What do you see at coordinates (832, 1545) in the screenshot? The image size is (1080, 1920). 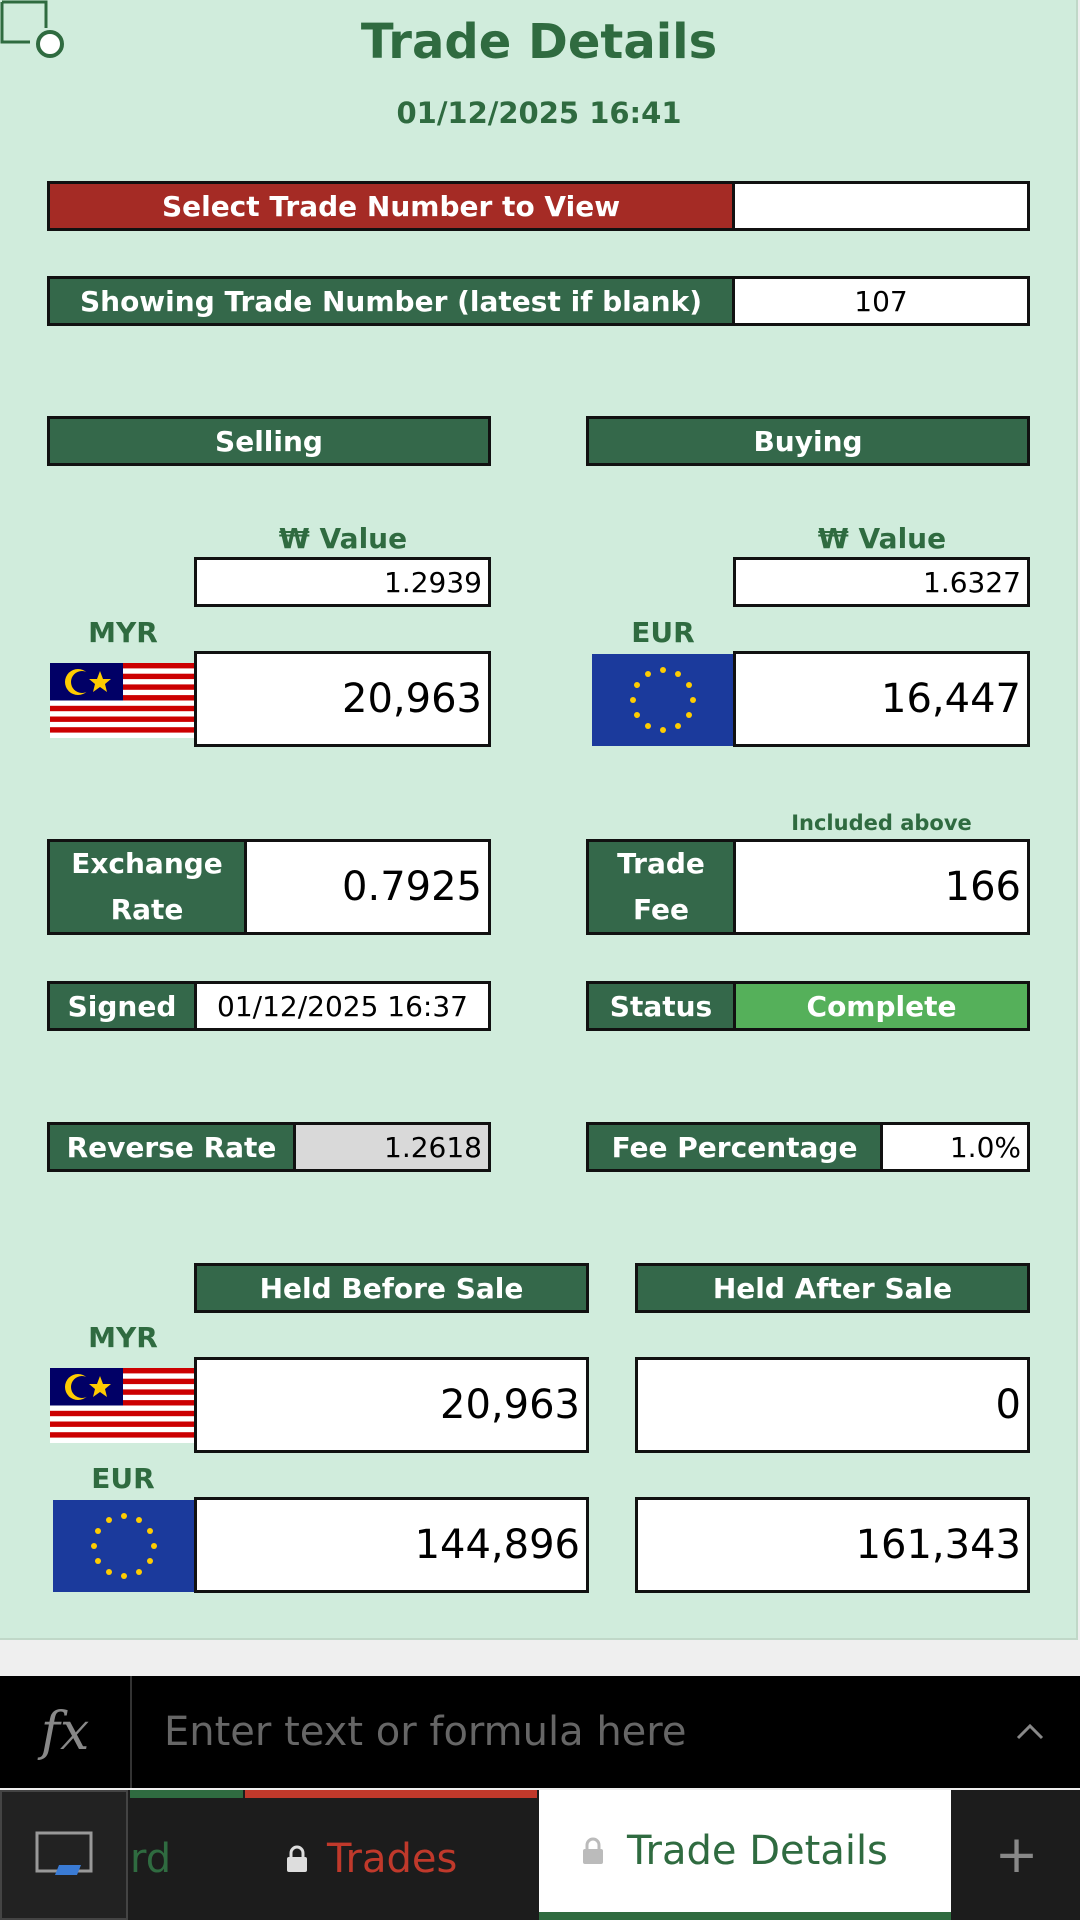 I see `held-after-eur: 161,343` at bounding box center [832, 1545].